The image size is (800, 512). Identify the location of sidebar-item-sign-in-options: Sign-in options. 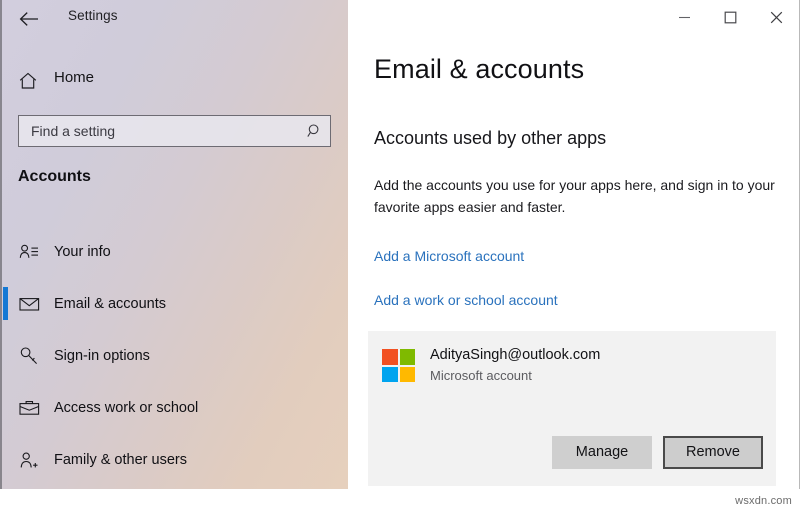
(174, 356).